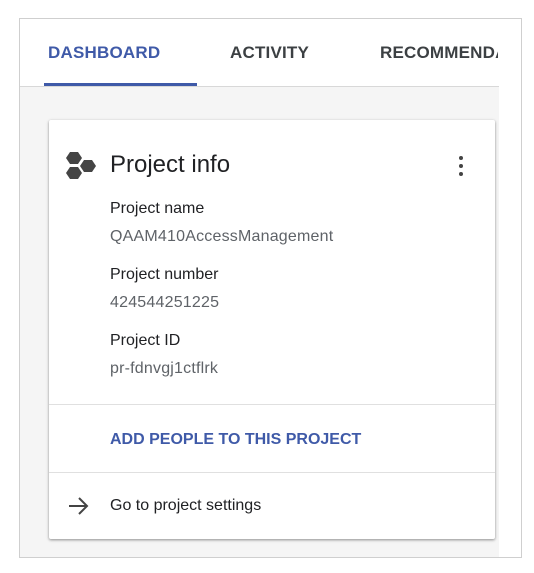 Image resolution: width=534 pixels, height=573 pixels. I want to click on hexagons-icon, so click(81, 165).